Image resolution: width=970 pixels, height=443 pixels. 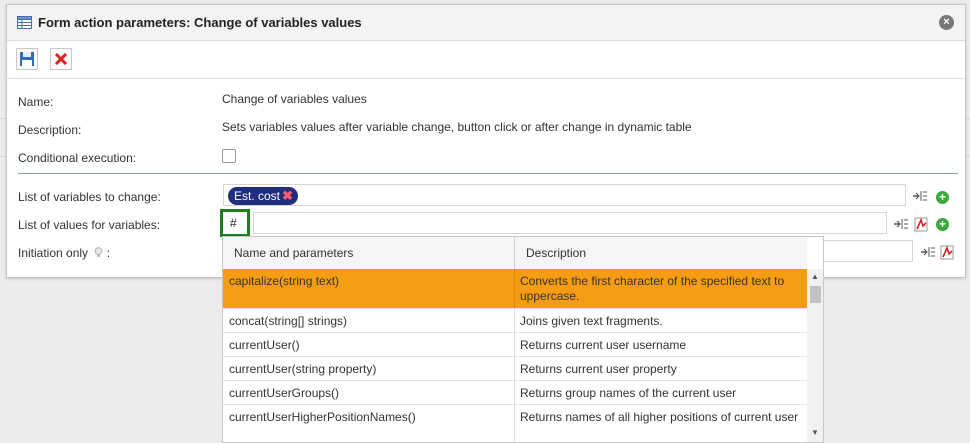 I want to click on table-icon, so click(x=24, y=22).